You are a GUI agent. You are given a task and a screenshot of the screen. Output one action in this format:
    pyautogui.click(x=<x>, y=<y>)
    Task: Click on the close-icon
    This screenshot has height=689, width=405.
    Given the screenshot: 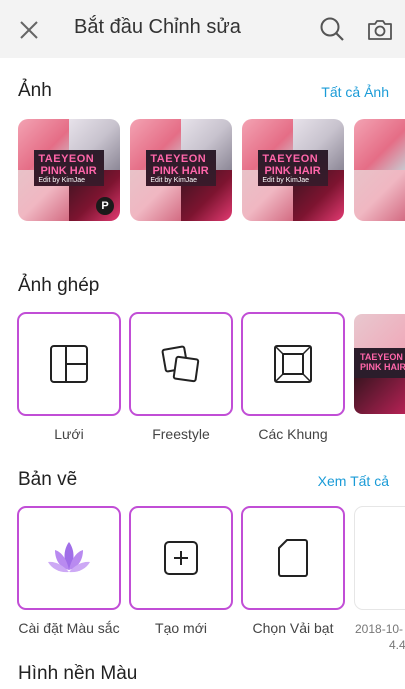 What is the action you would take?
    pyautogui.click(x=29, y=30)
    